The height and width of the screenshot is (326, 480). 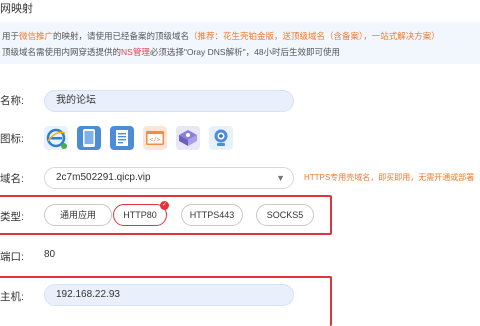 I want to click on page-title: 网映射, so click(x=16, y=9).